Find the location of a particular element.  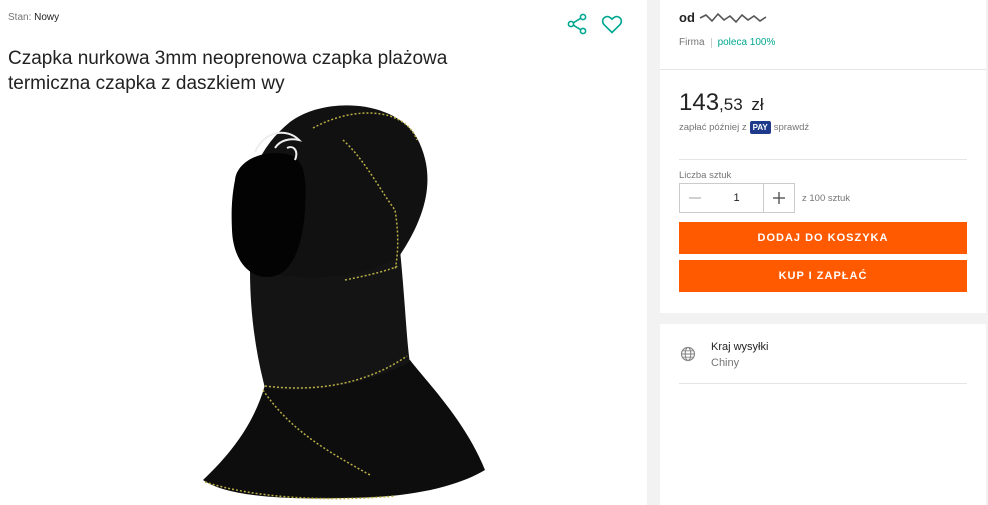

quantity-available: z 100 sztuk is located at coordinates (826, 198).